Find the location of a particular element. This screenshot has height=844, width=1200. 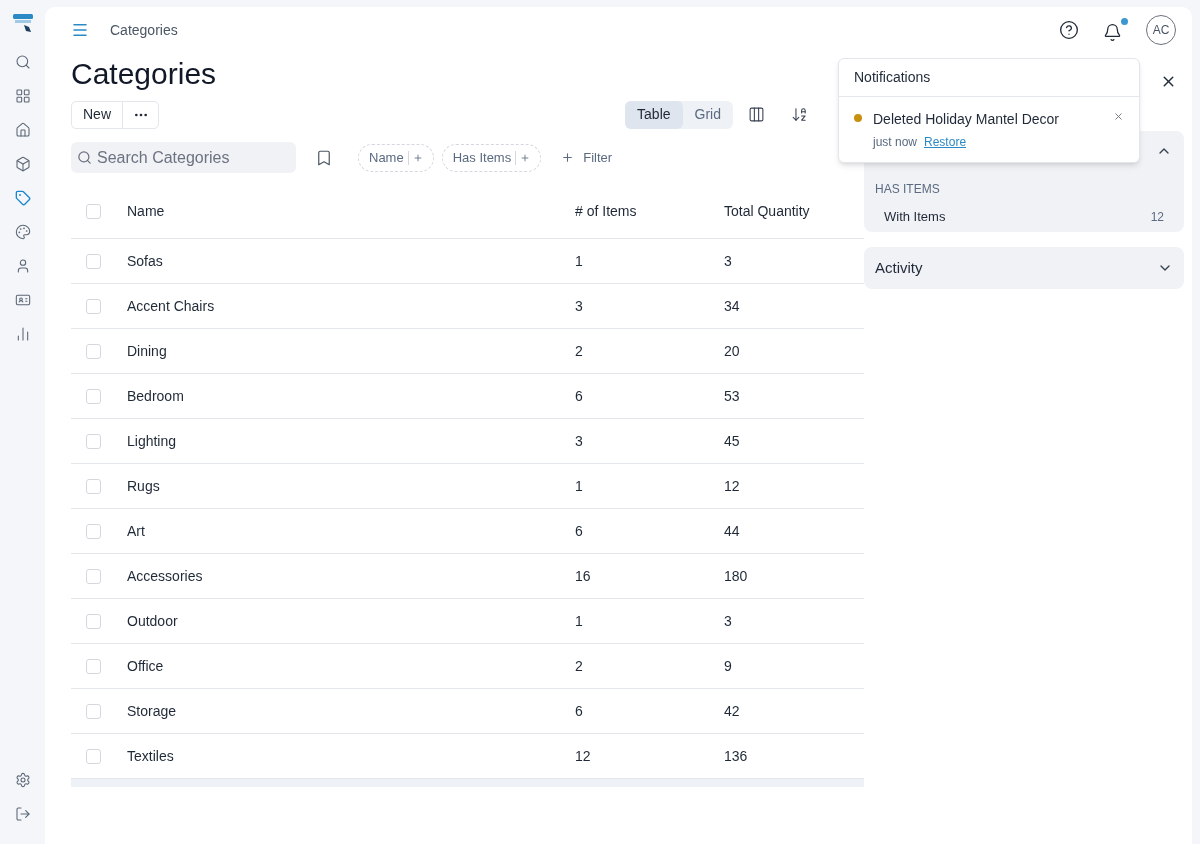

view-tab: Table is located at coordinates (654, 114).